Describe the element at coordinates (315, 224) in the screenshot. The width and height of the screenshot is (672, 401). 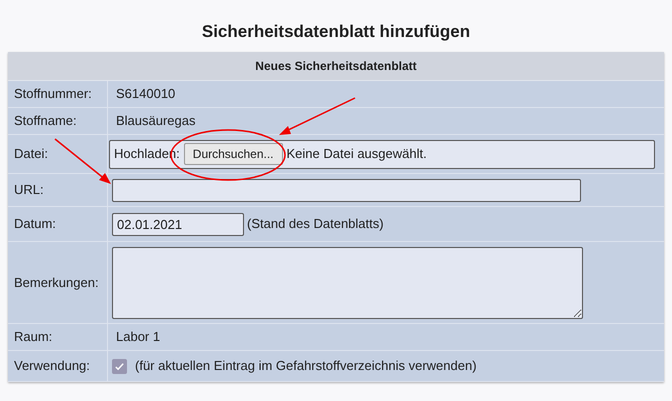
I see `date-note: (Stand des Datenblatts)` at that location.